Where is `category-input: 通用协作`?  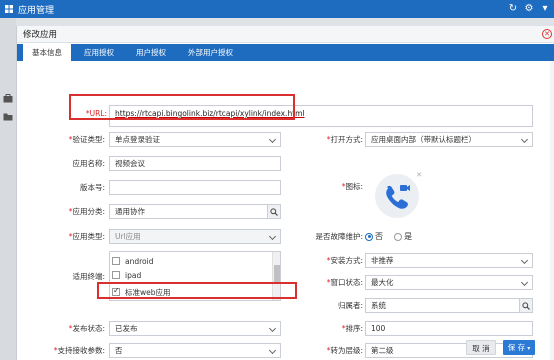 category-input: 通用协作 is located at coordinates (195, 211).